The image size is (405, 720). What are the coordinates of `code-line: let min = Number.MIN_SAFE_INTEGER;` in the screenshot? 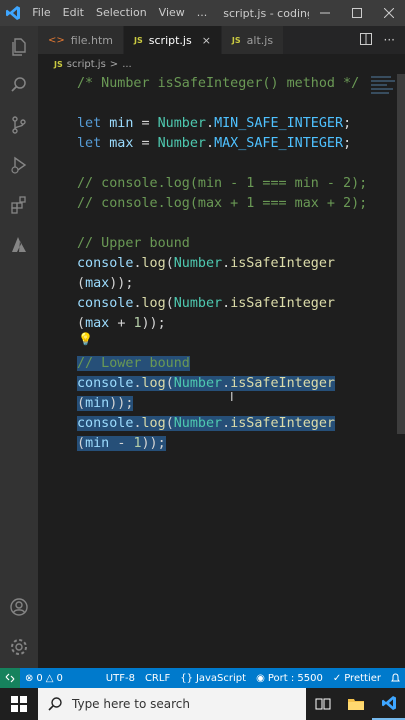 It's located at (214, 123).